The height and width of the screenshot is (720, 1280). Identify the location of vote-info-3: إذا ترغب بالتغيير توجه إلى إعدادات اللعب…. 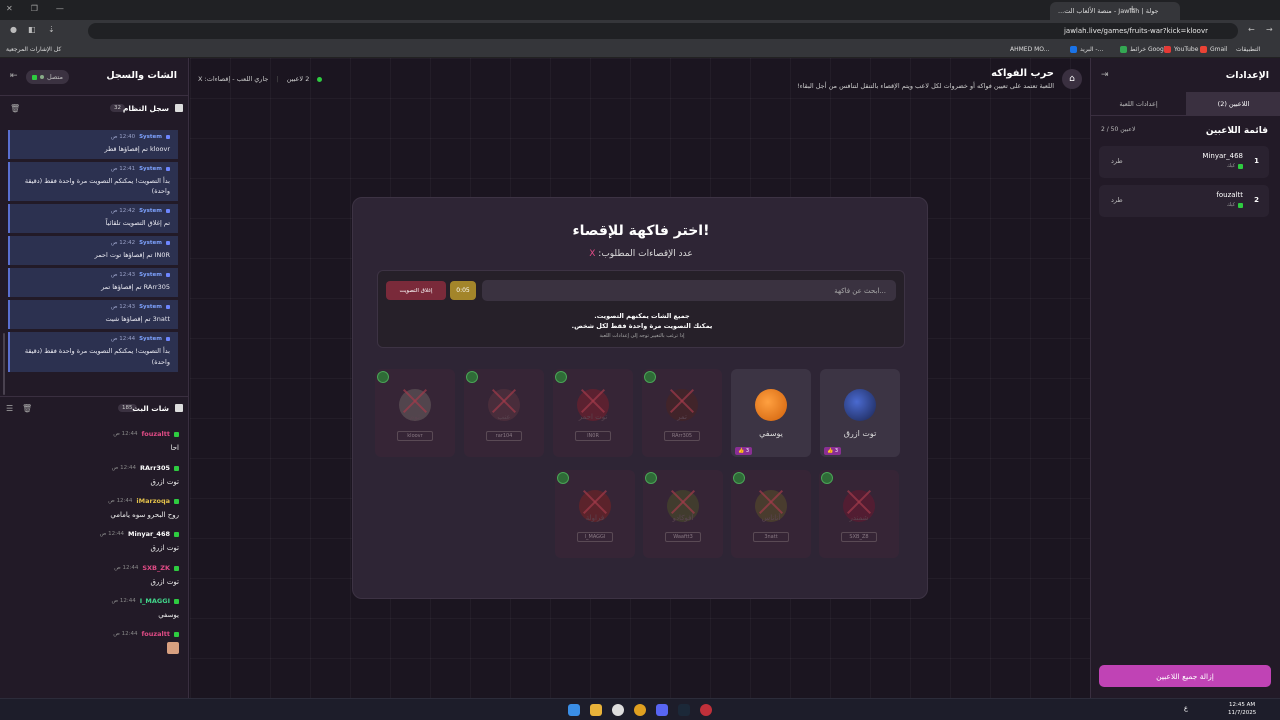
(642, 336).